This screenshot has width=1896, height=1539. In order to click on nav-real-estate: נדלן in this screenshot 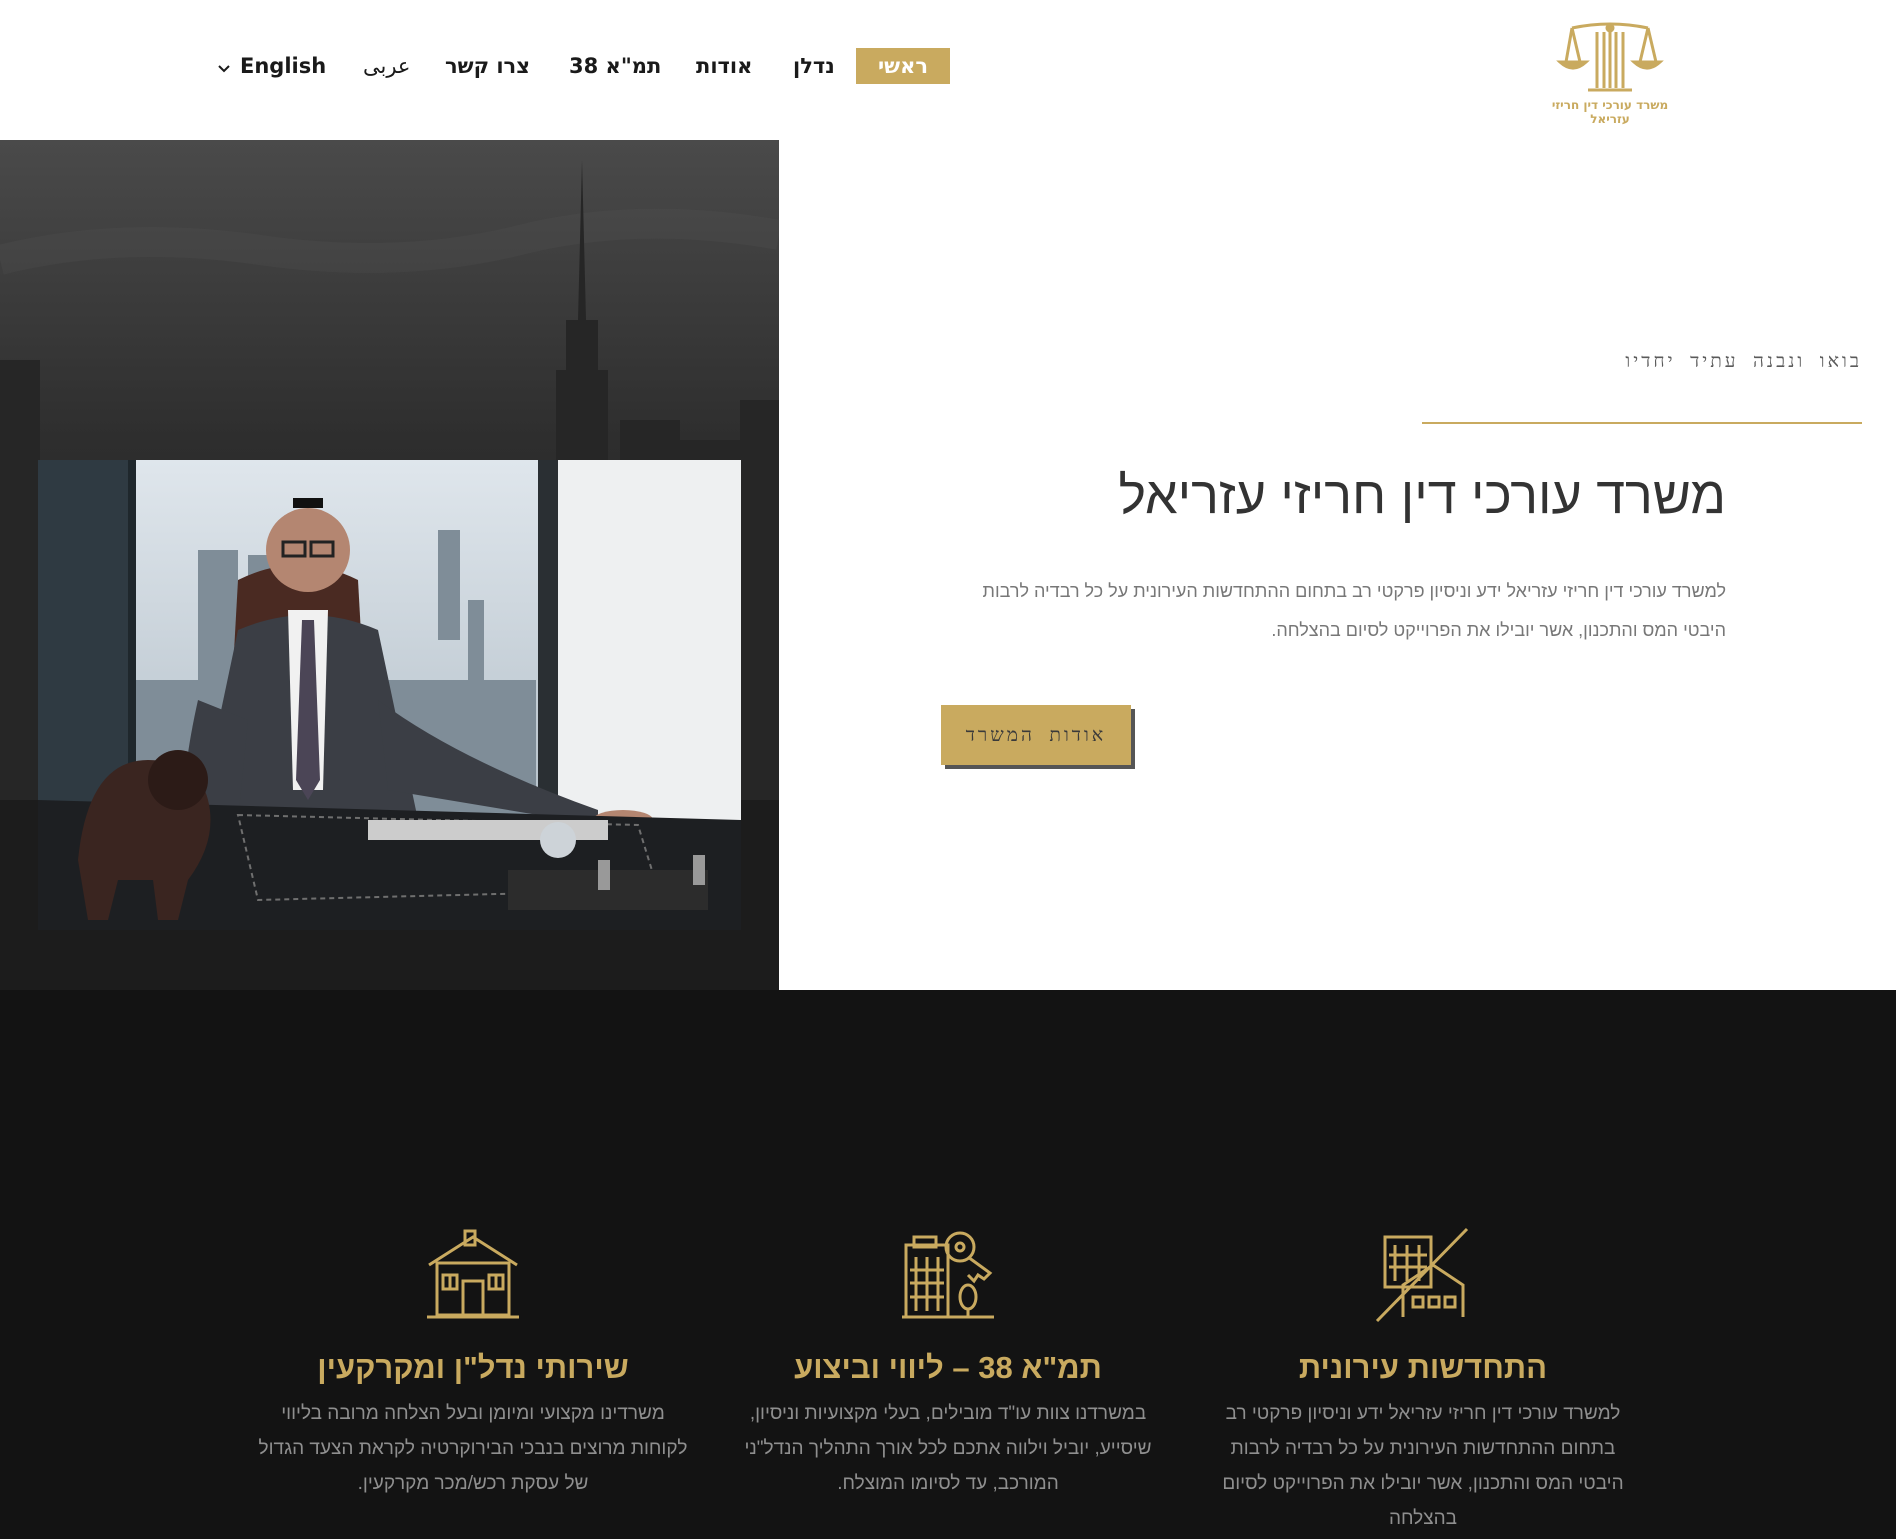, I will do `click(814, 66)`.